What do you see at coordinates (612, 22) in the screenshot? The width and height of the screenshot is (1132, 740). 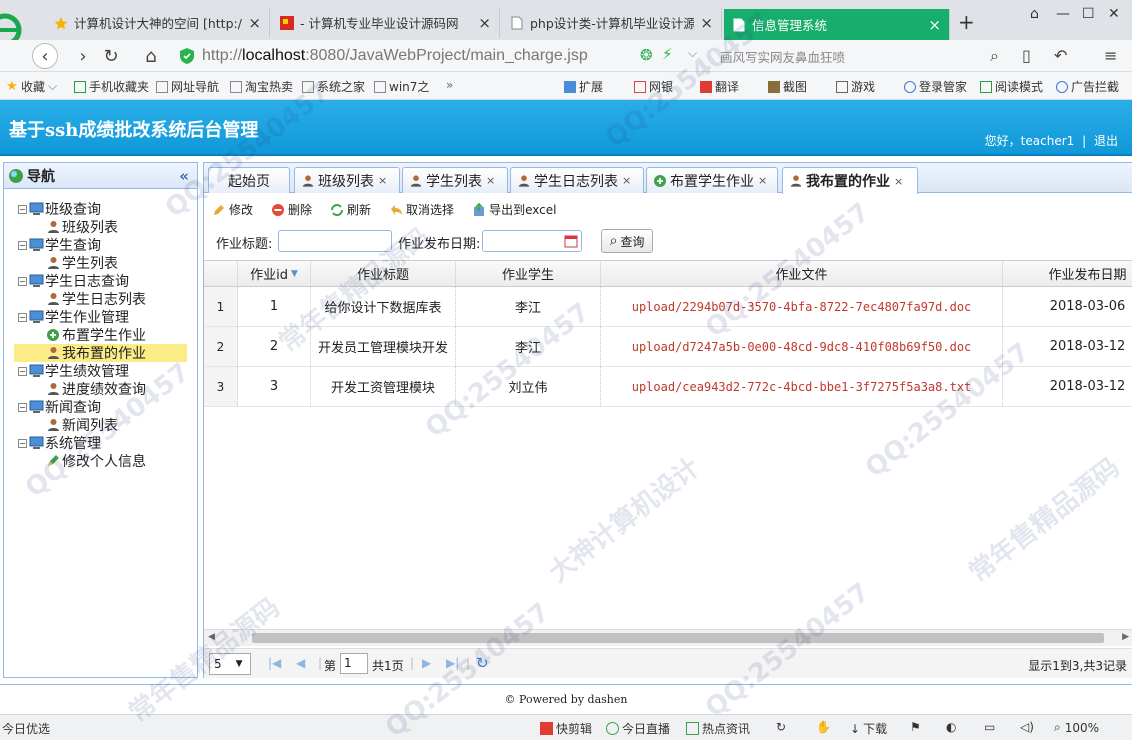 I see `browser-tab-3: php设计类-计算机毕业设计源 ×` at bounding box center [612, 22].